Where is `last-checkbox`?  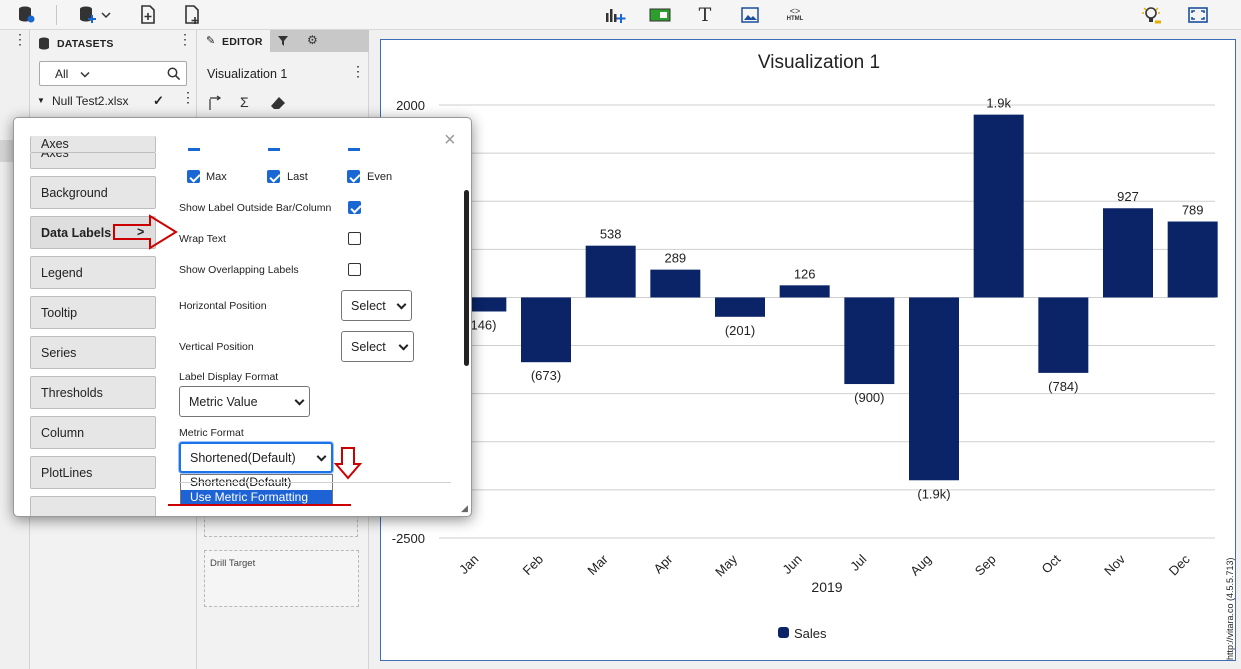 last-checkbox is located at coordinates (273, 176).